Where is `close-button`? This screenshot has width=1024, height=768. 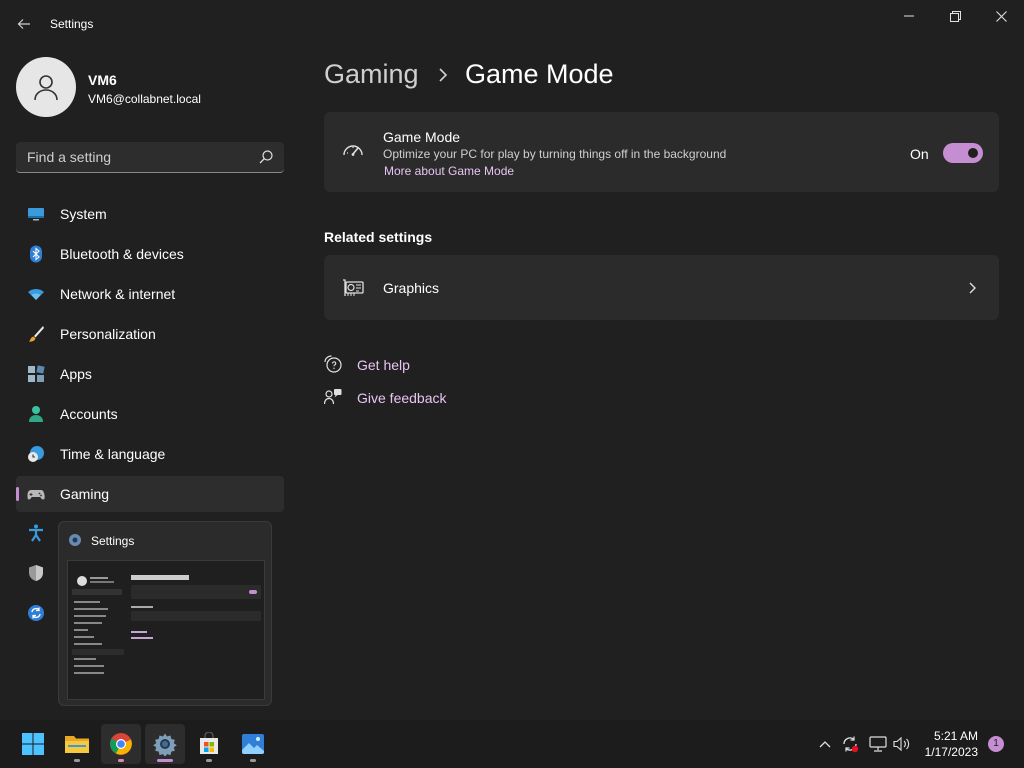
close-button is located at coordinates (1001, 16).